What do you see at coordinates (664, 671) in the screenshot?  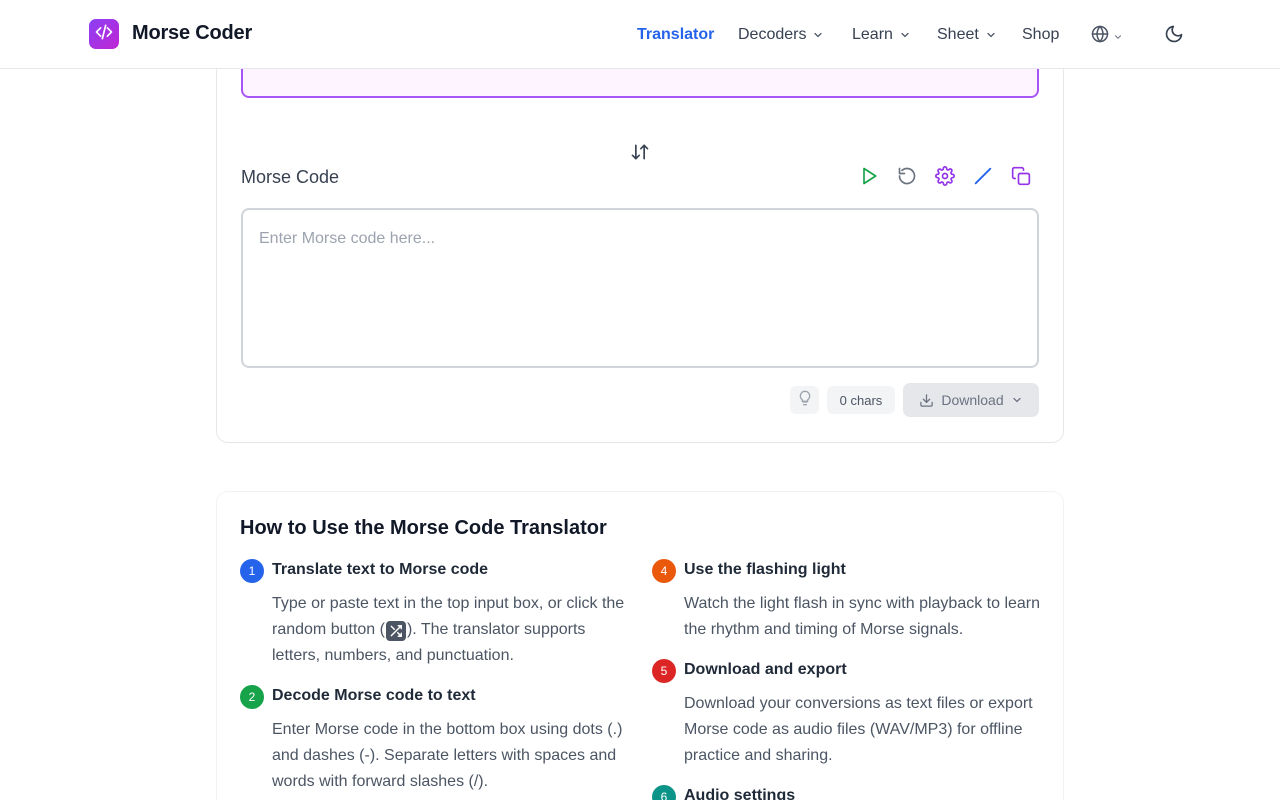 I see `step-number: 5` at bounding box center [664, 671].